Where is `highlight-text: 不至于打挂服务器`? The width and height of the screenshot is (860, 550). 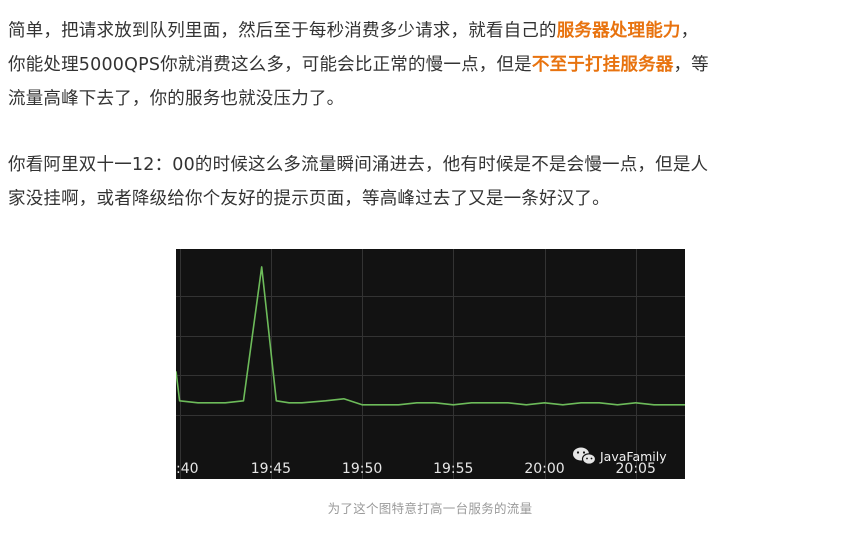
highlight-text: 不至于打挂服务器 is located at coordinates (602, 65).